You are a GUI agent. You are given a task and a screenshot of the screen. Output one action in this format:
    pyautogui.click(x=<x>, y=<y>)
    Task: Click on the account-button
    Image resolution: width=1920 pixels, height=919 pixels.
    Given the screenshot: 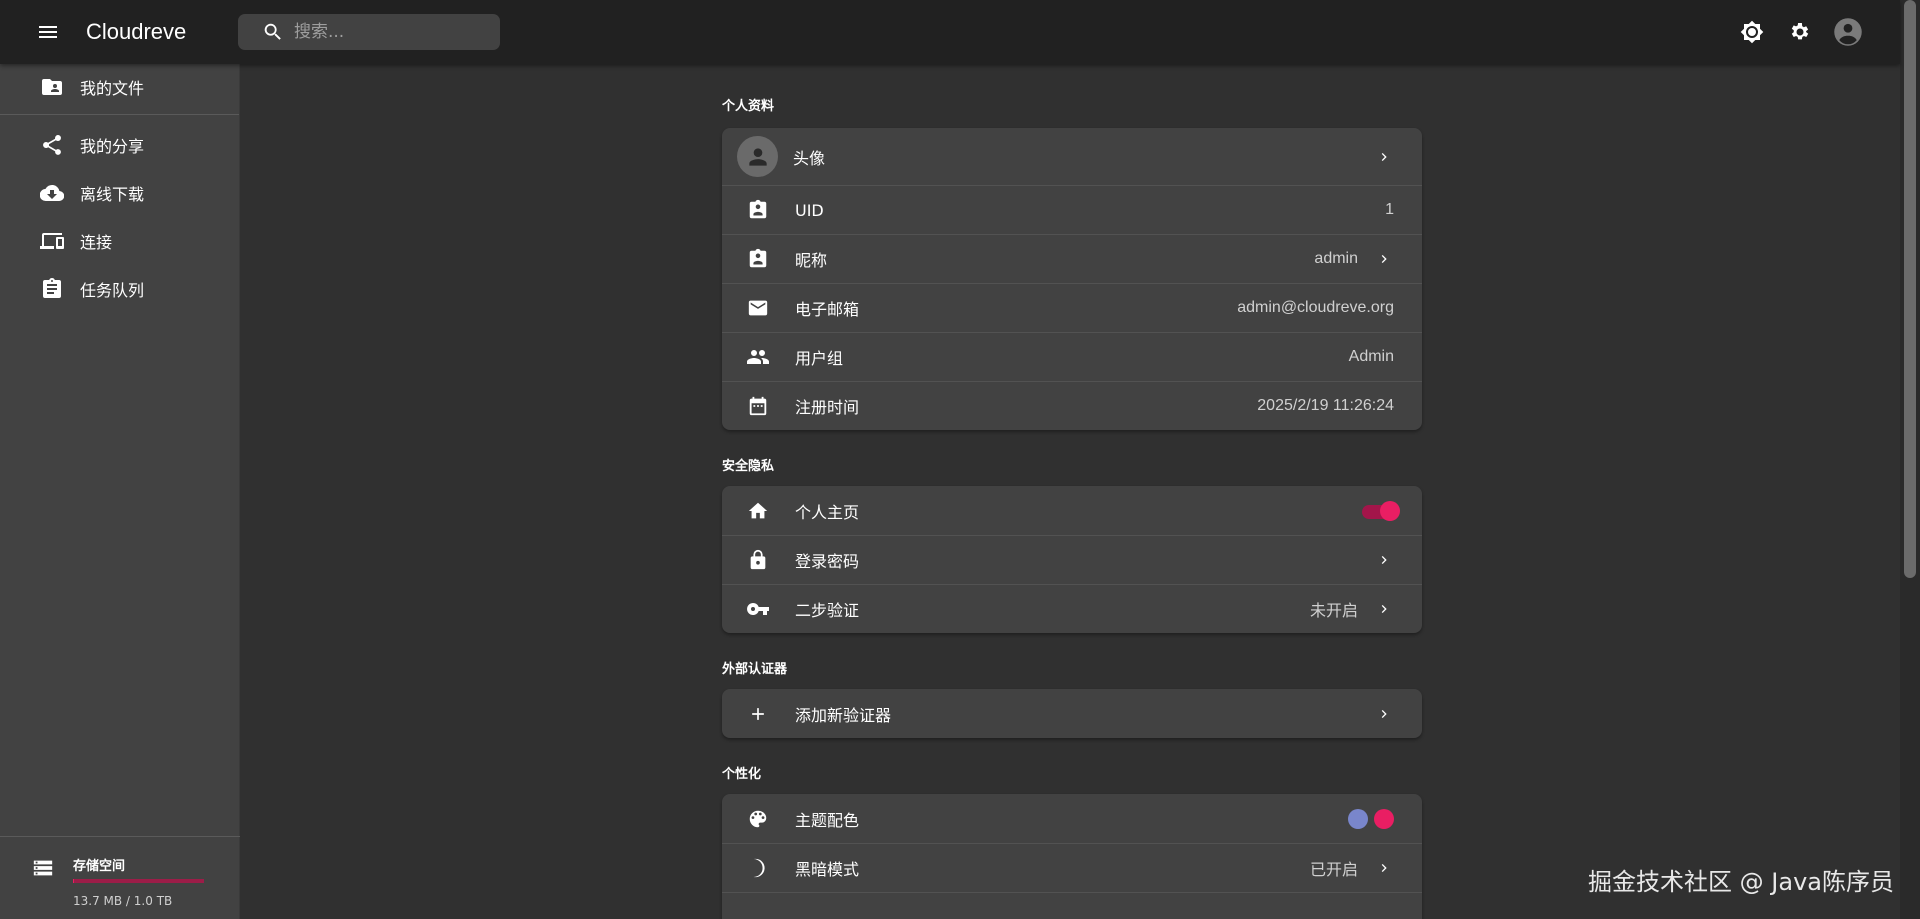 What is the action you would take?
    pyautogui.click(x=1848, y=32)
    